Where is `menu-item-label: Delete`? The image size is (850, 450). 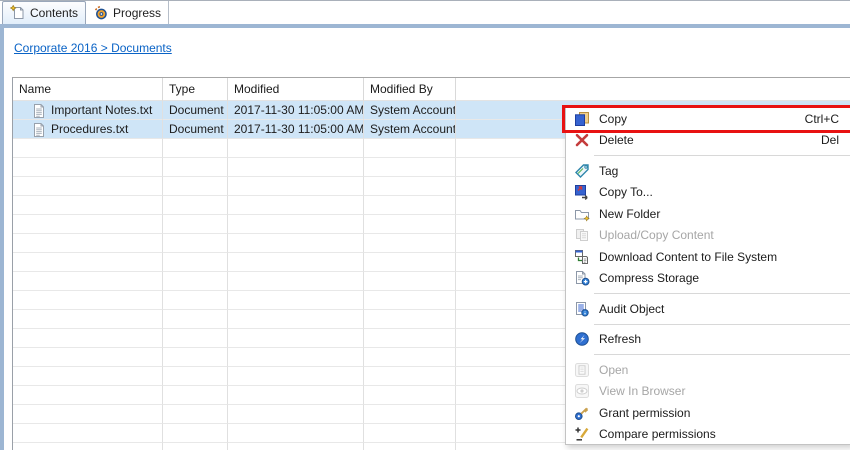
menu-item-label: Delete is located at coordinates (616, 140).